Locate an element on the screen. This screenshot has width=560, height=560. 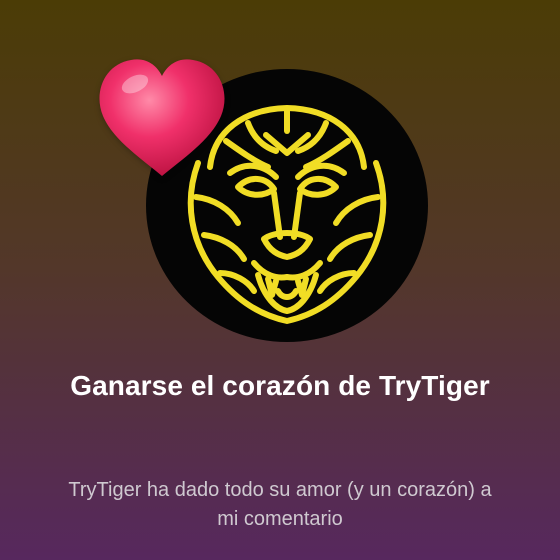
heart-icon is located at coordinates (162, 117).